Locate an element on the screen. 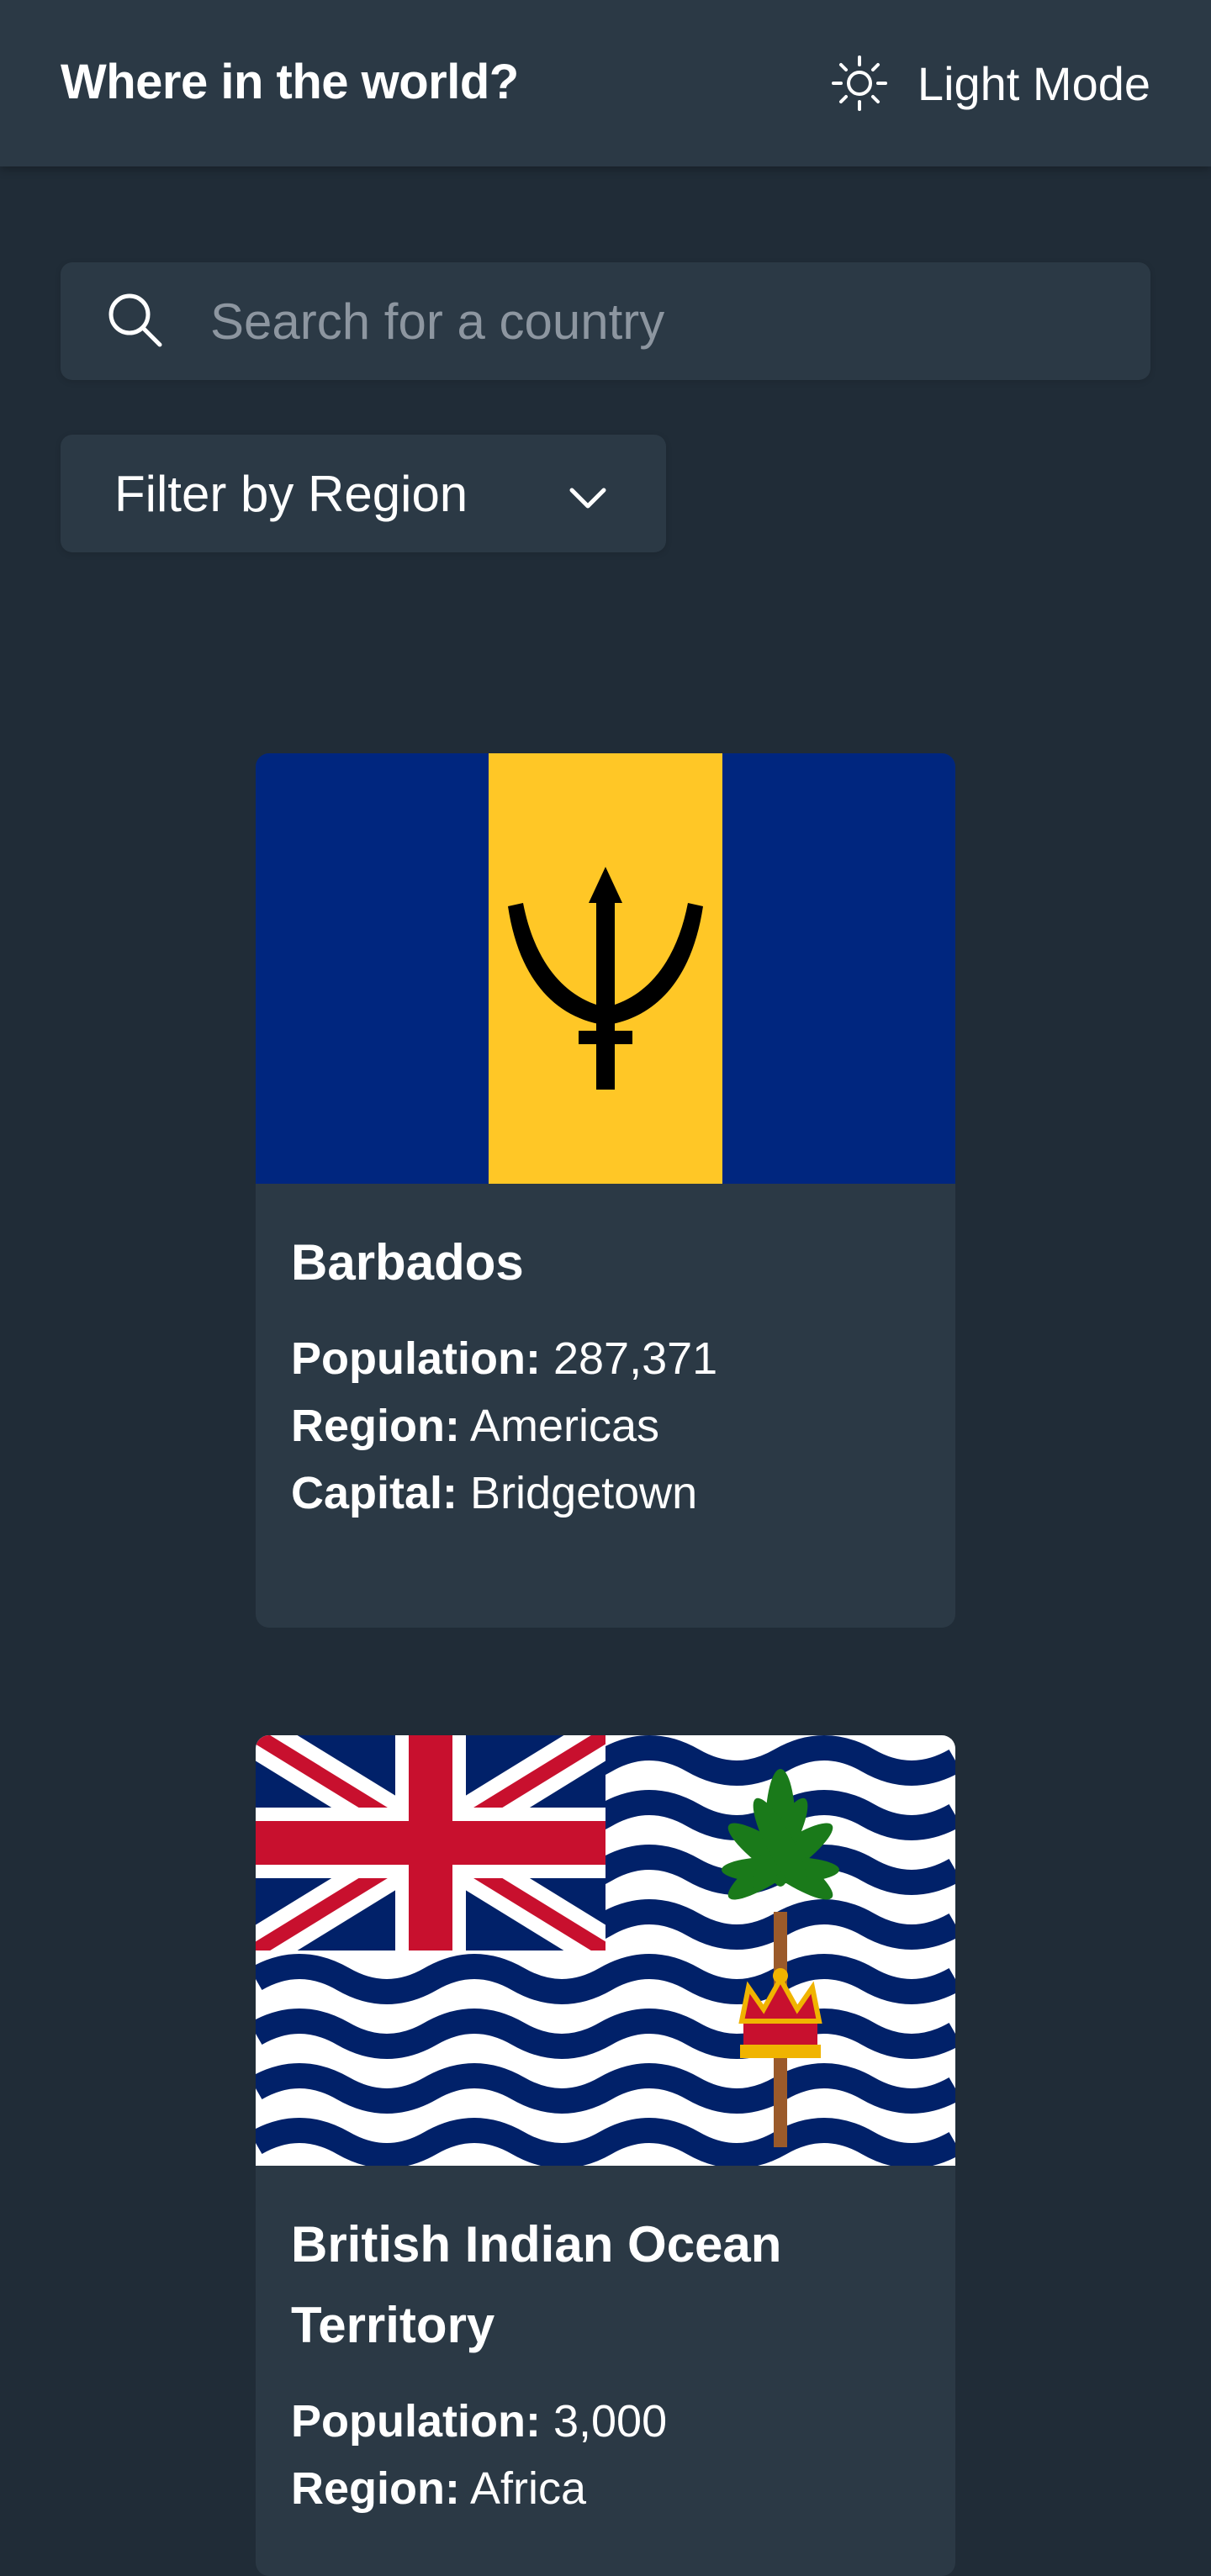 Image resolution: width=1211 pixels, height=2576 pixels. theme-toggle-label: Light Mode is located at coordinates (1033, 83).